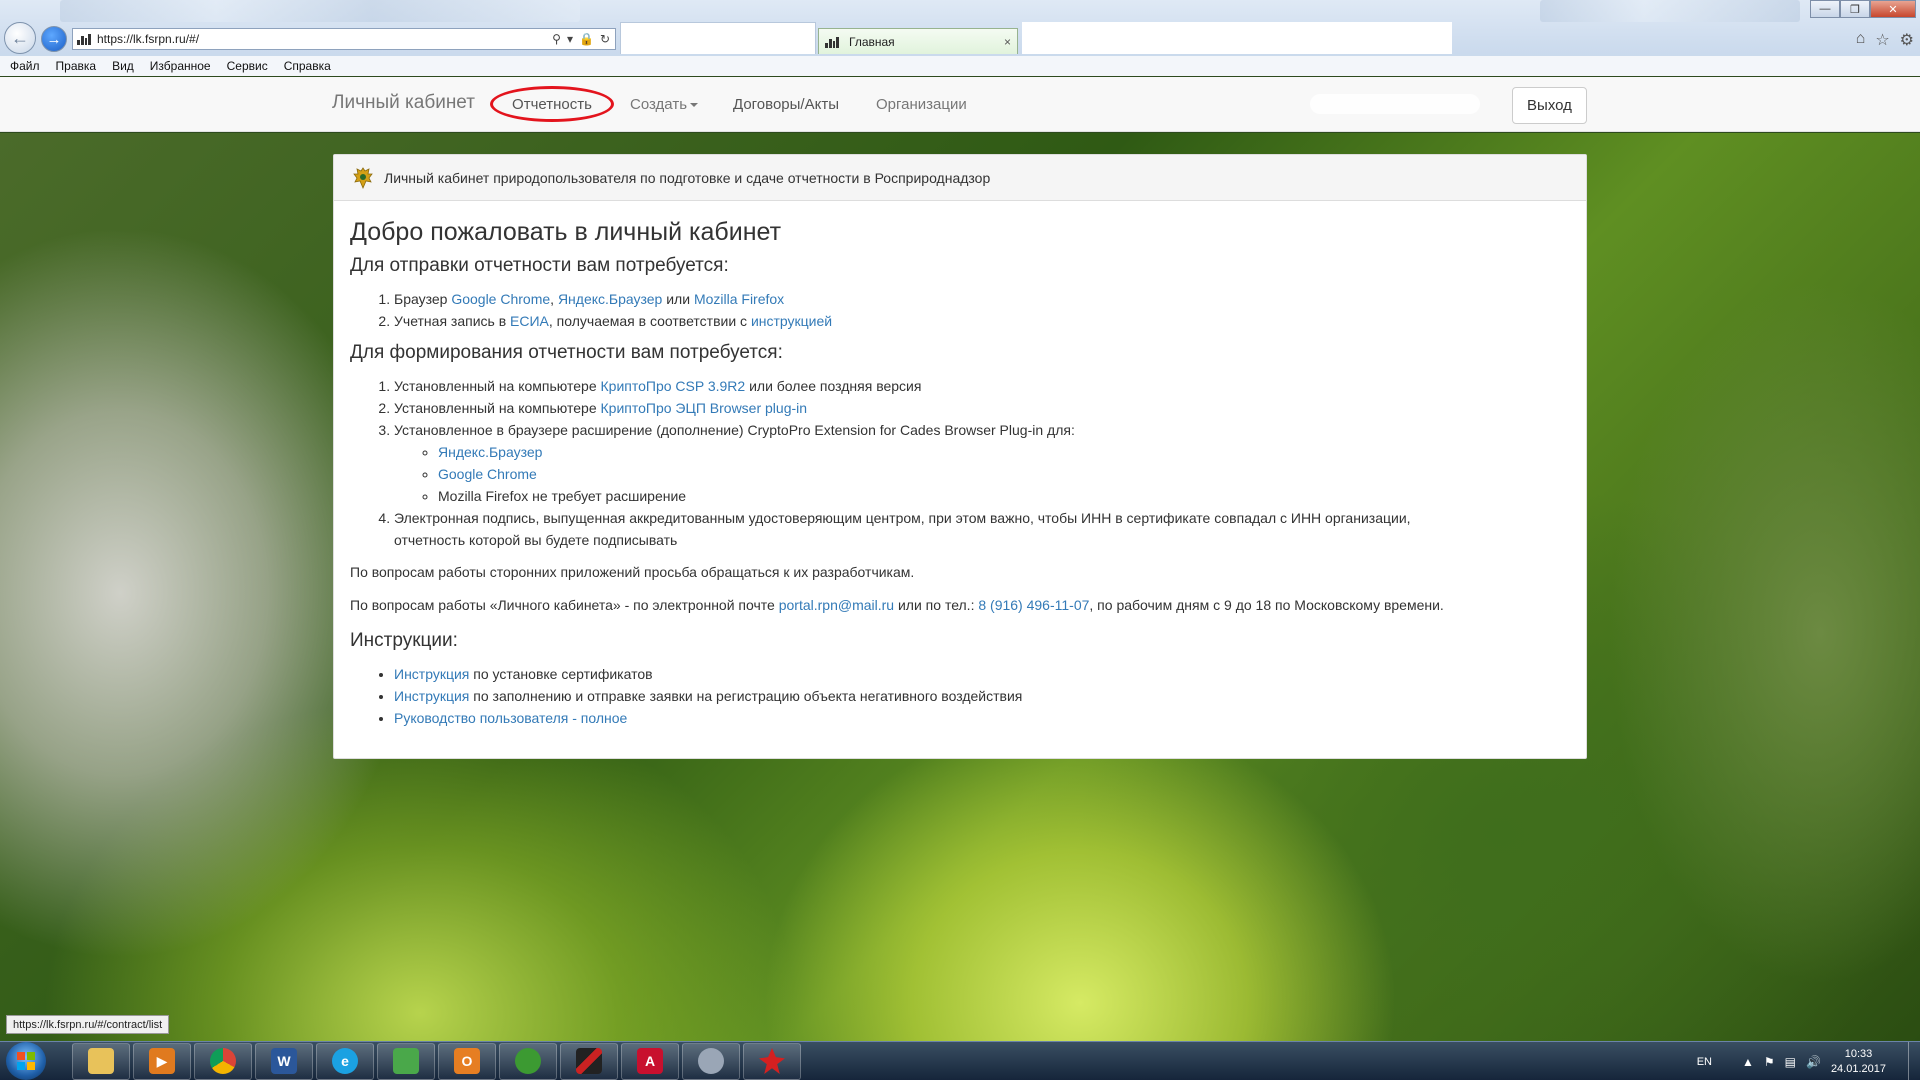 This screenshot has height=1080, width=1920. I want to click on tab-label: Главная, so click(872, 41).